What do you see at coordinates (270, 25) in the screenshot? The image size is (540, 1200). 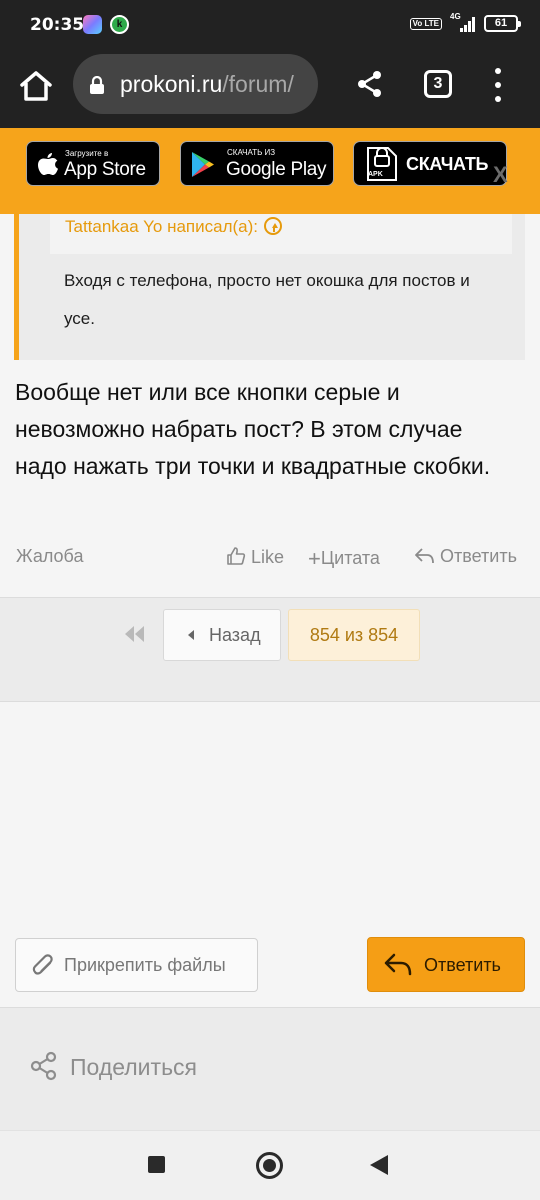 I see `status-bar: 20:35 k Vo LTE 4G 61` at bounding box center [270, 25].